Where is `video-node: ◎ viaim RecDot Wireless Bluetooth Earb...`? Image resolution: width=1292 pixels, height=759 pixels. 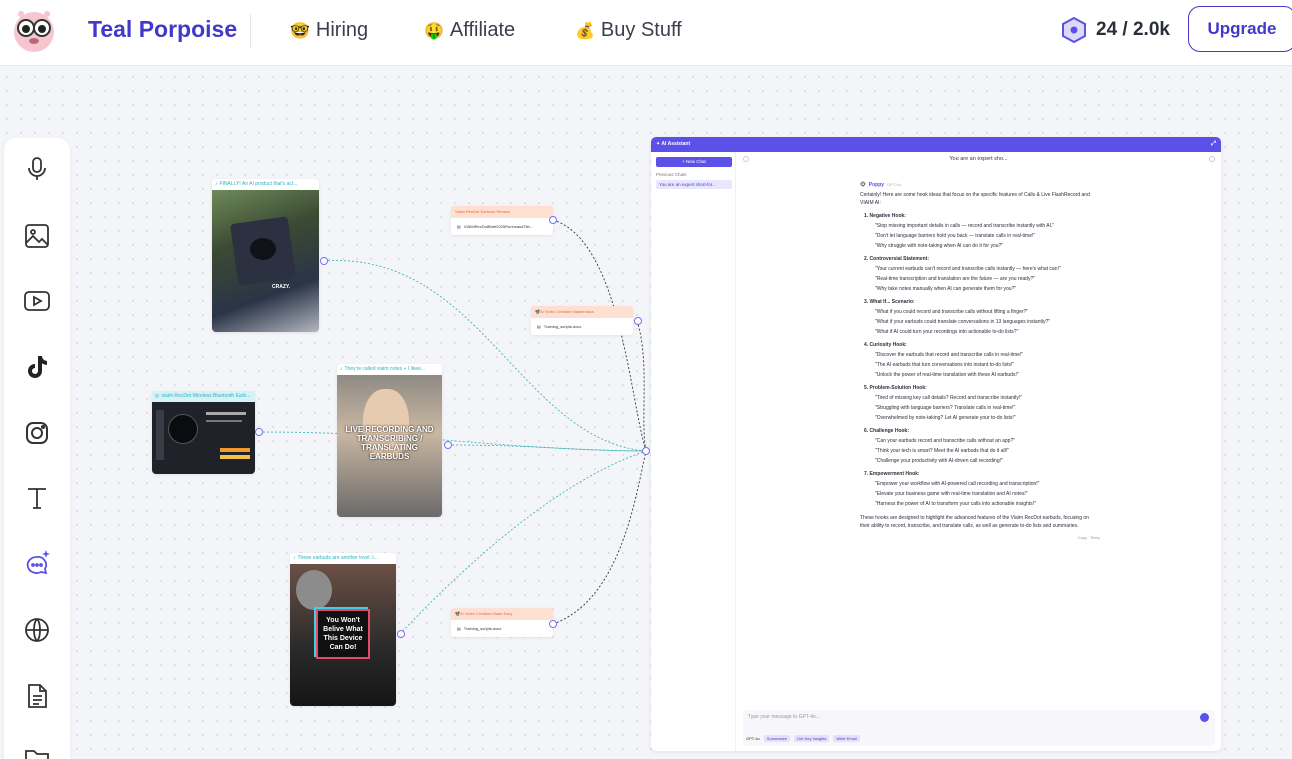 video-node: ◎ viaim RecDot Wireless Bluetooth Earb... is located at coordinates (203, 432).